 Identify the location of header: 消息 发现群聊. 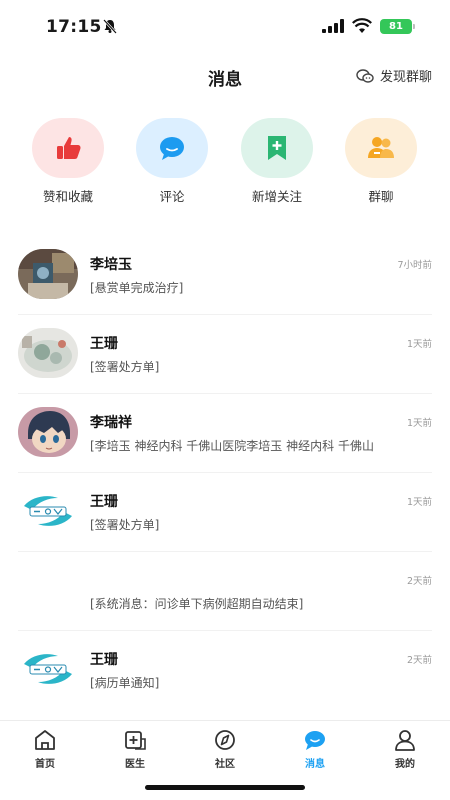
(225, 76).